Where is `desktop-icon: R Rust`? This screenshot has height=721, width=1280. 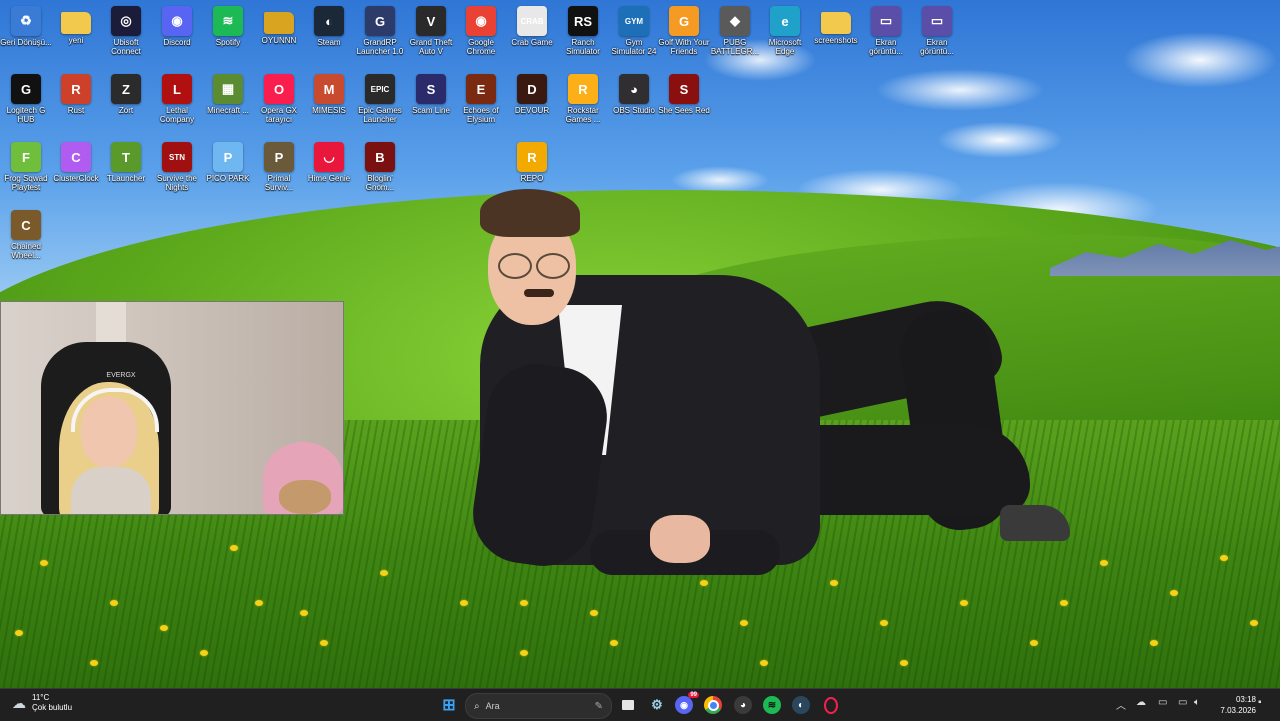
desktop-icon: R Rust is located at coordinates (76, 94).